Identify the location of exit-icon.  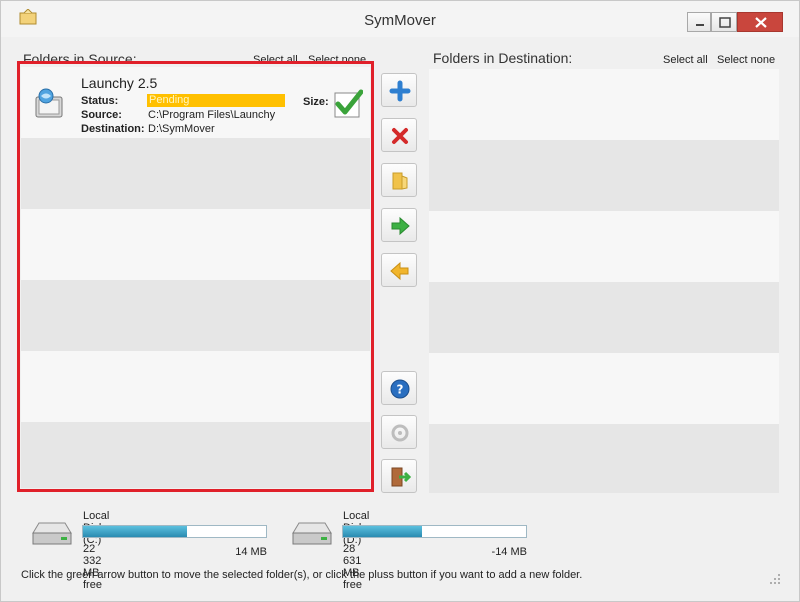
(401, 477).